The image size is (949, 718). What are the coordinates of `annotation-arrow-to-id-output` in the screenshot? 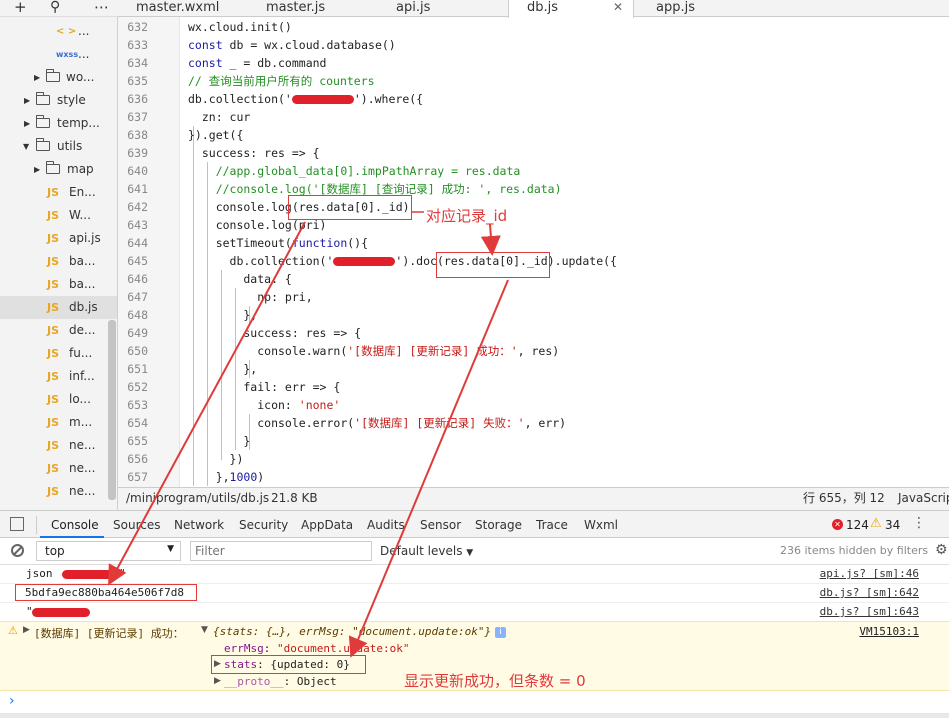 It's located at (207, 403).